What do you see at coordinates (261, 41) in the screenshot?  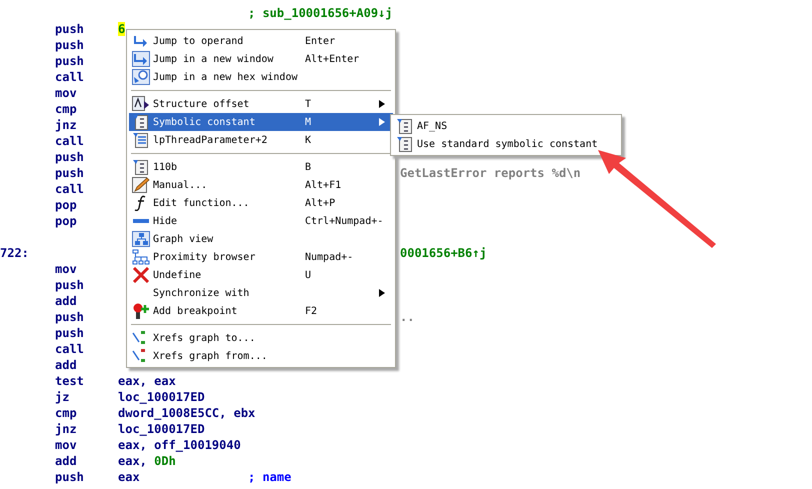 I see `menu-item: Jump to operand Enter` at bounding box center [261, 41].